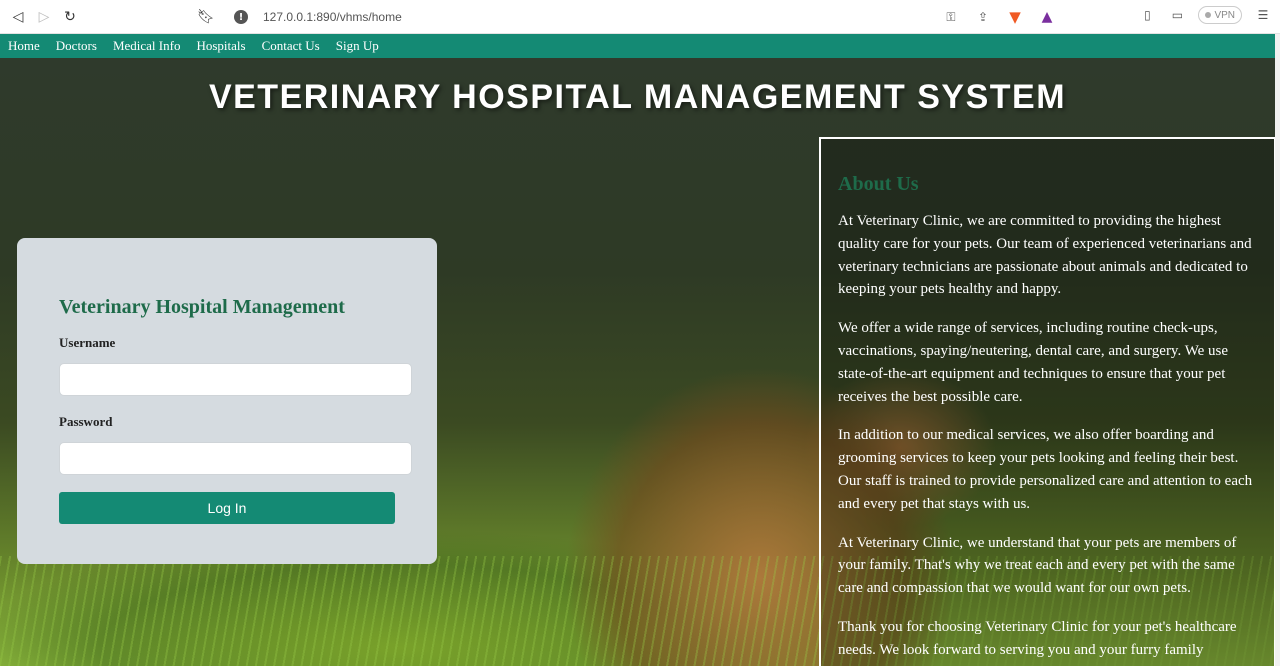 The image size is (1280, 666). Describe the element at coordinates (227, 508) in the screenshot. I see `login-button: Log In` at that location.